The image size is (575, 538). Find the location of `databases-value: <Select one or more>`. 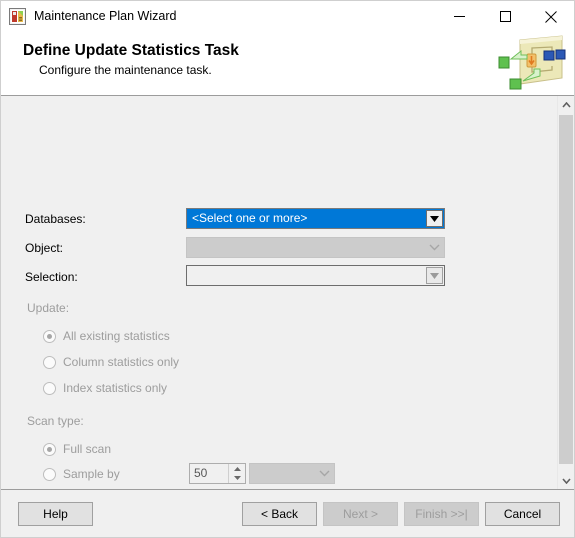

databases-value: <Select one or more> is located at coordinates (250, 218).